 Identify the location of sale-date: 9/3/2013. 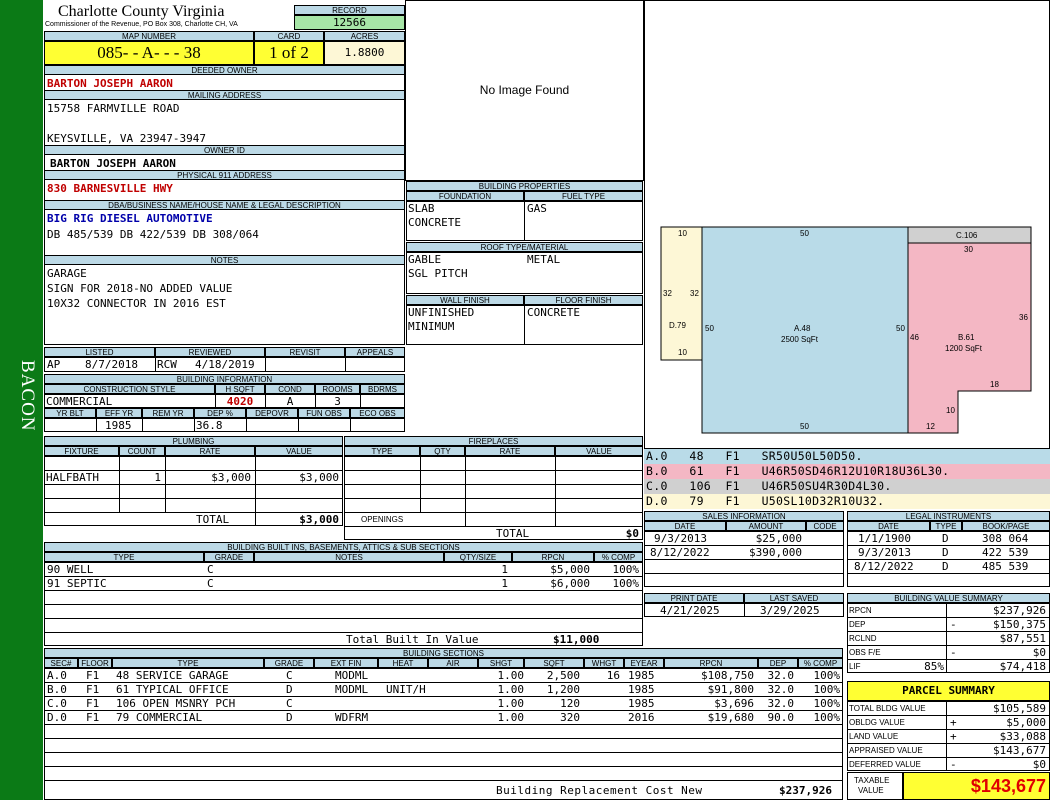
(680, 538).